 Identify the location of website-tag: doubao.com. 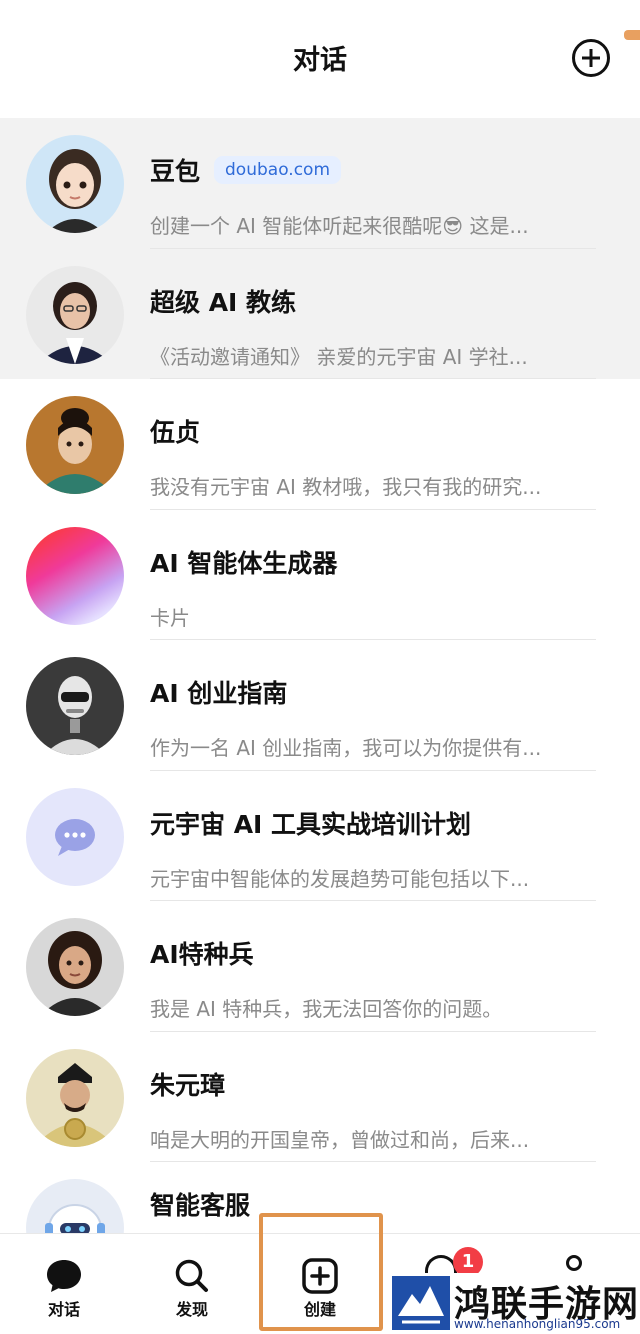
(278, 170).